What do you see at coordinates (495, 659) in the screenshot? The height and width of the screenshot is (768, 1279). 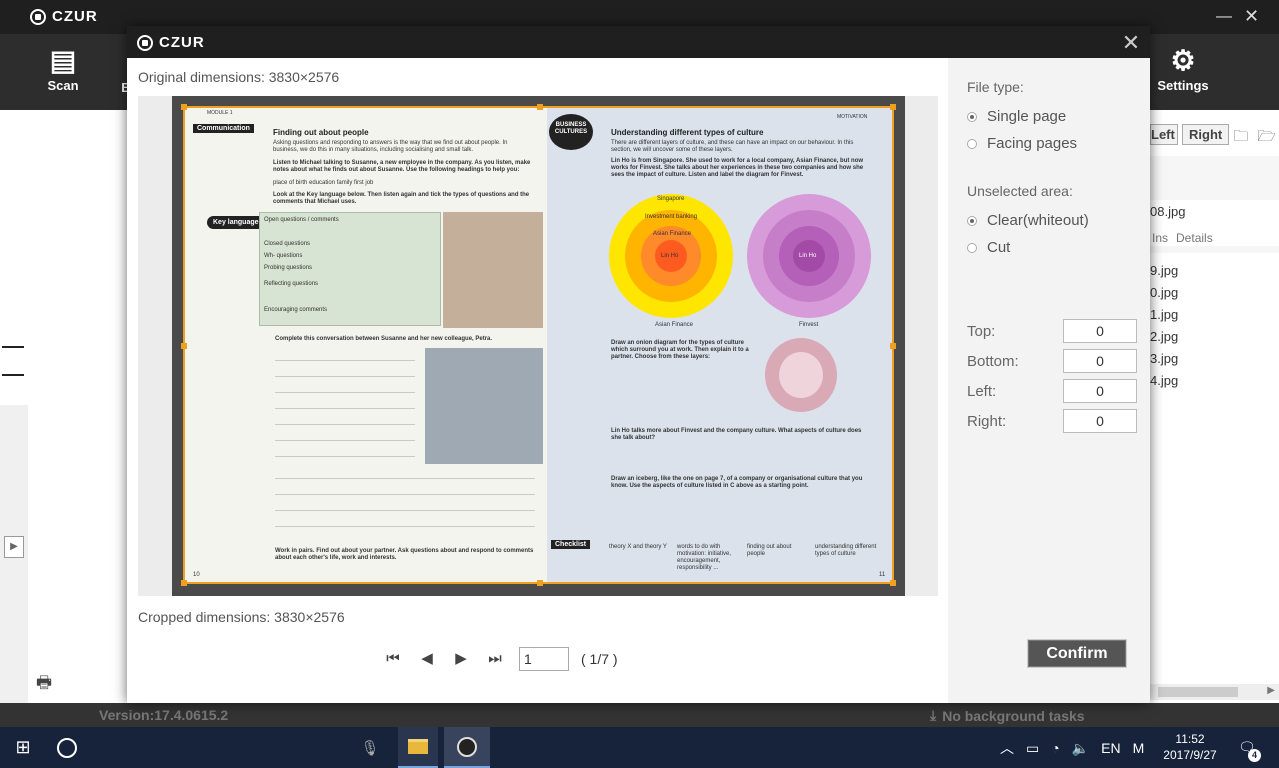 I see `last-page-icon: ⏭` at bounding box center [495, 659].